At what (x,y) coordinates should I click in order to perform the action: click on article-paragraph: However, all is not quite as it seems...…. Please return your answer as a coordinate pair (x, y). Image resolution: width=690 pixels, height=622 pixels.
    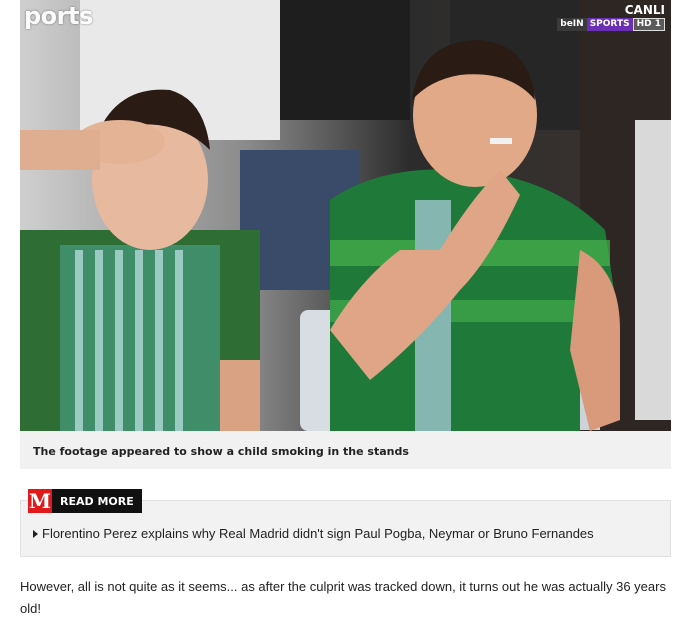
    Looking at the image, I should click on (343, 597).